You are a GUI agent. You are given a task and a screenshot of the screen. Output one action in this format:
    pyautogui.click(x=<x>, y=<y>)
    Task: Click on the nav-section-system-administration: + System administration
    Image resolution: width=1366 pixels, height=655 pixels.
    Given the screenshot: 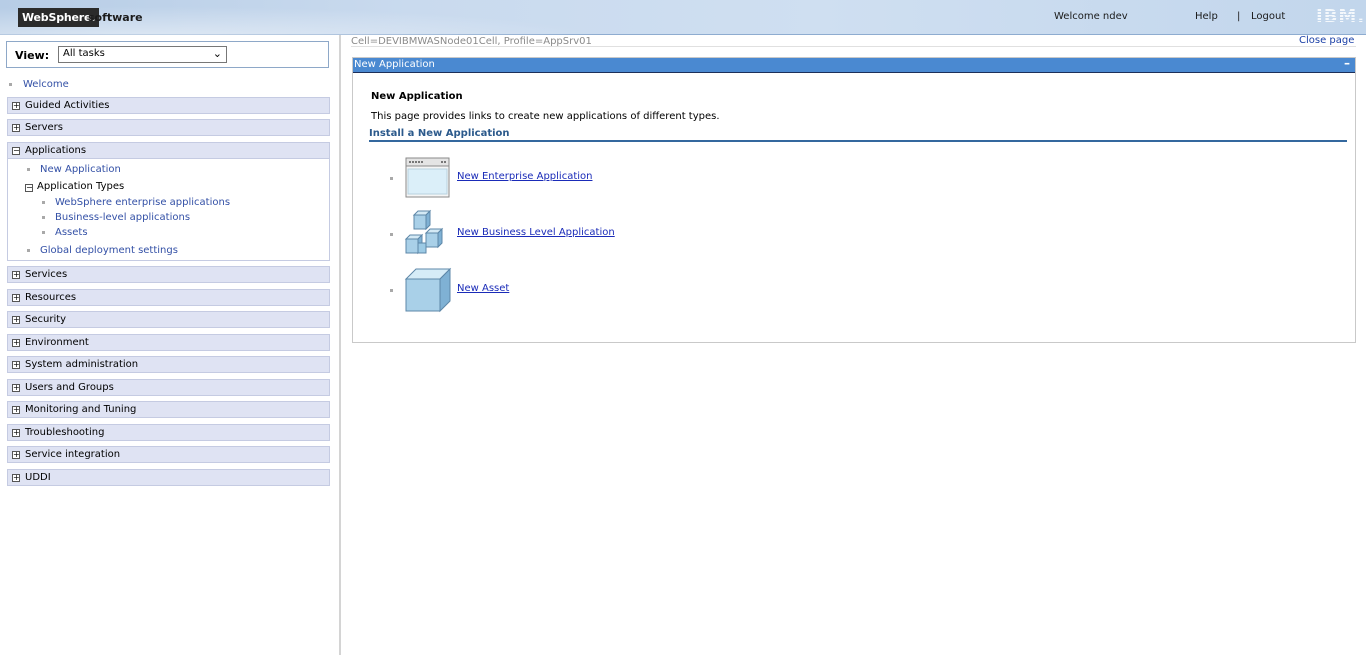 What is the action you would take?
    pyautogui.click(x=168, y=364)
    